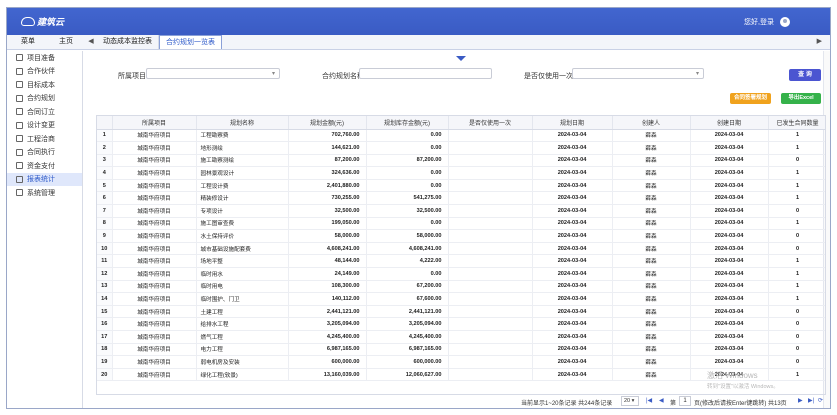  What do you see at coordinates (407, 375) in the screenshot?
I see `table-cell: 12,060,627.00` at bounding box center [407, 375].